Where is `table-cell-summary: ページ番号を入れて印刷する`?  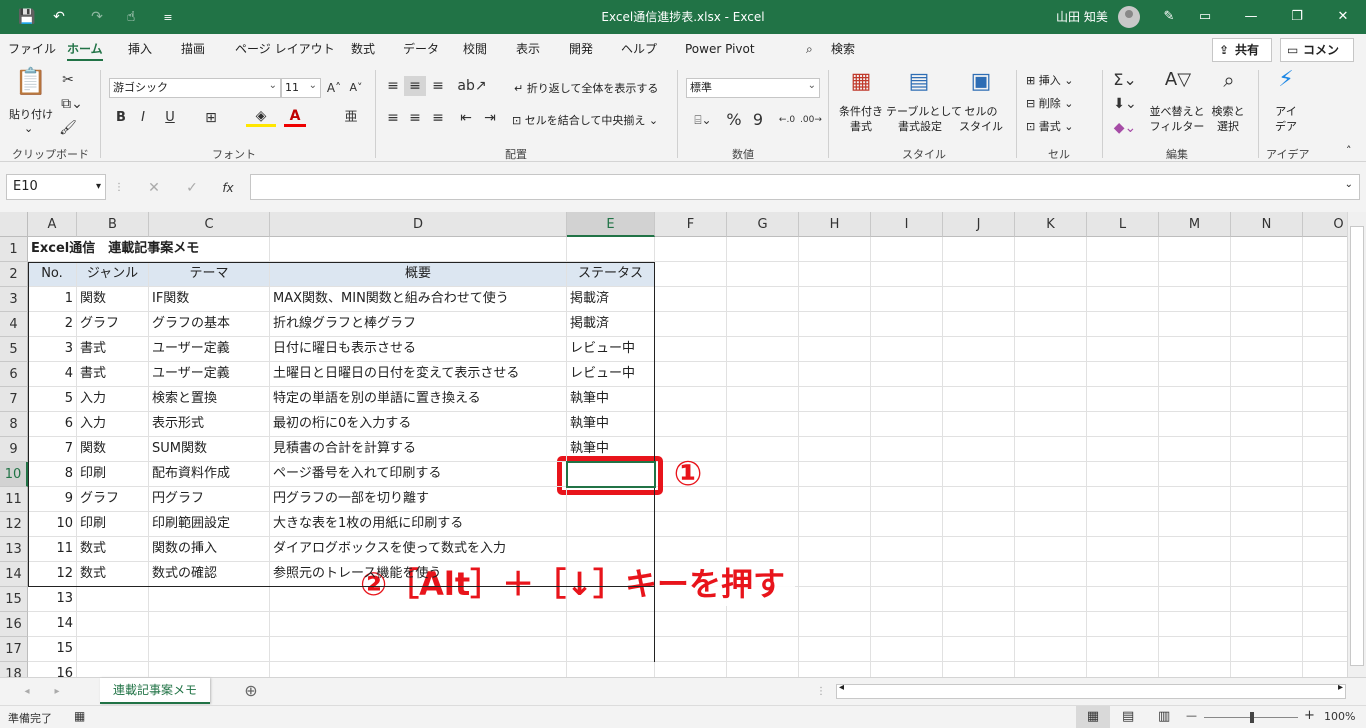 table-cell-summary: ページ番号を入れて印刷する is located at coordinates (418, 474).